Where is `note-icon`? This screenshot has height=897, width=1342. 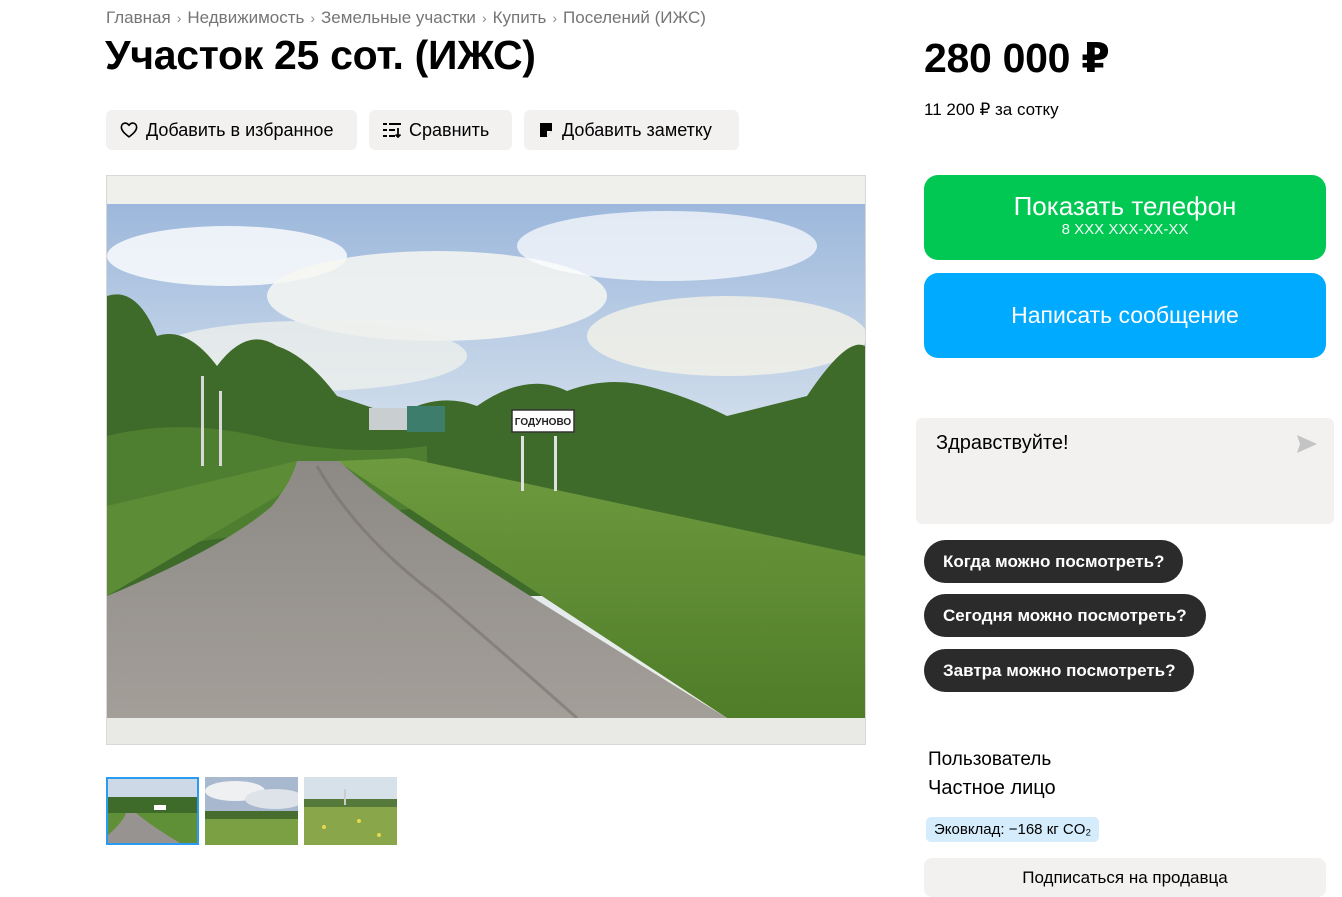 note-icon is located at coordinates (546, 130).